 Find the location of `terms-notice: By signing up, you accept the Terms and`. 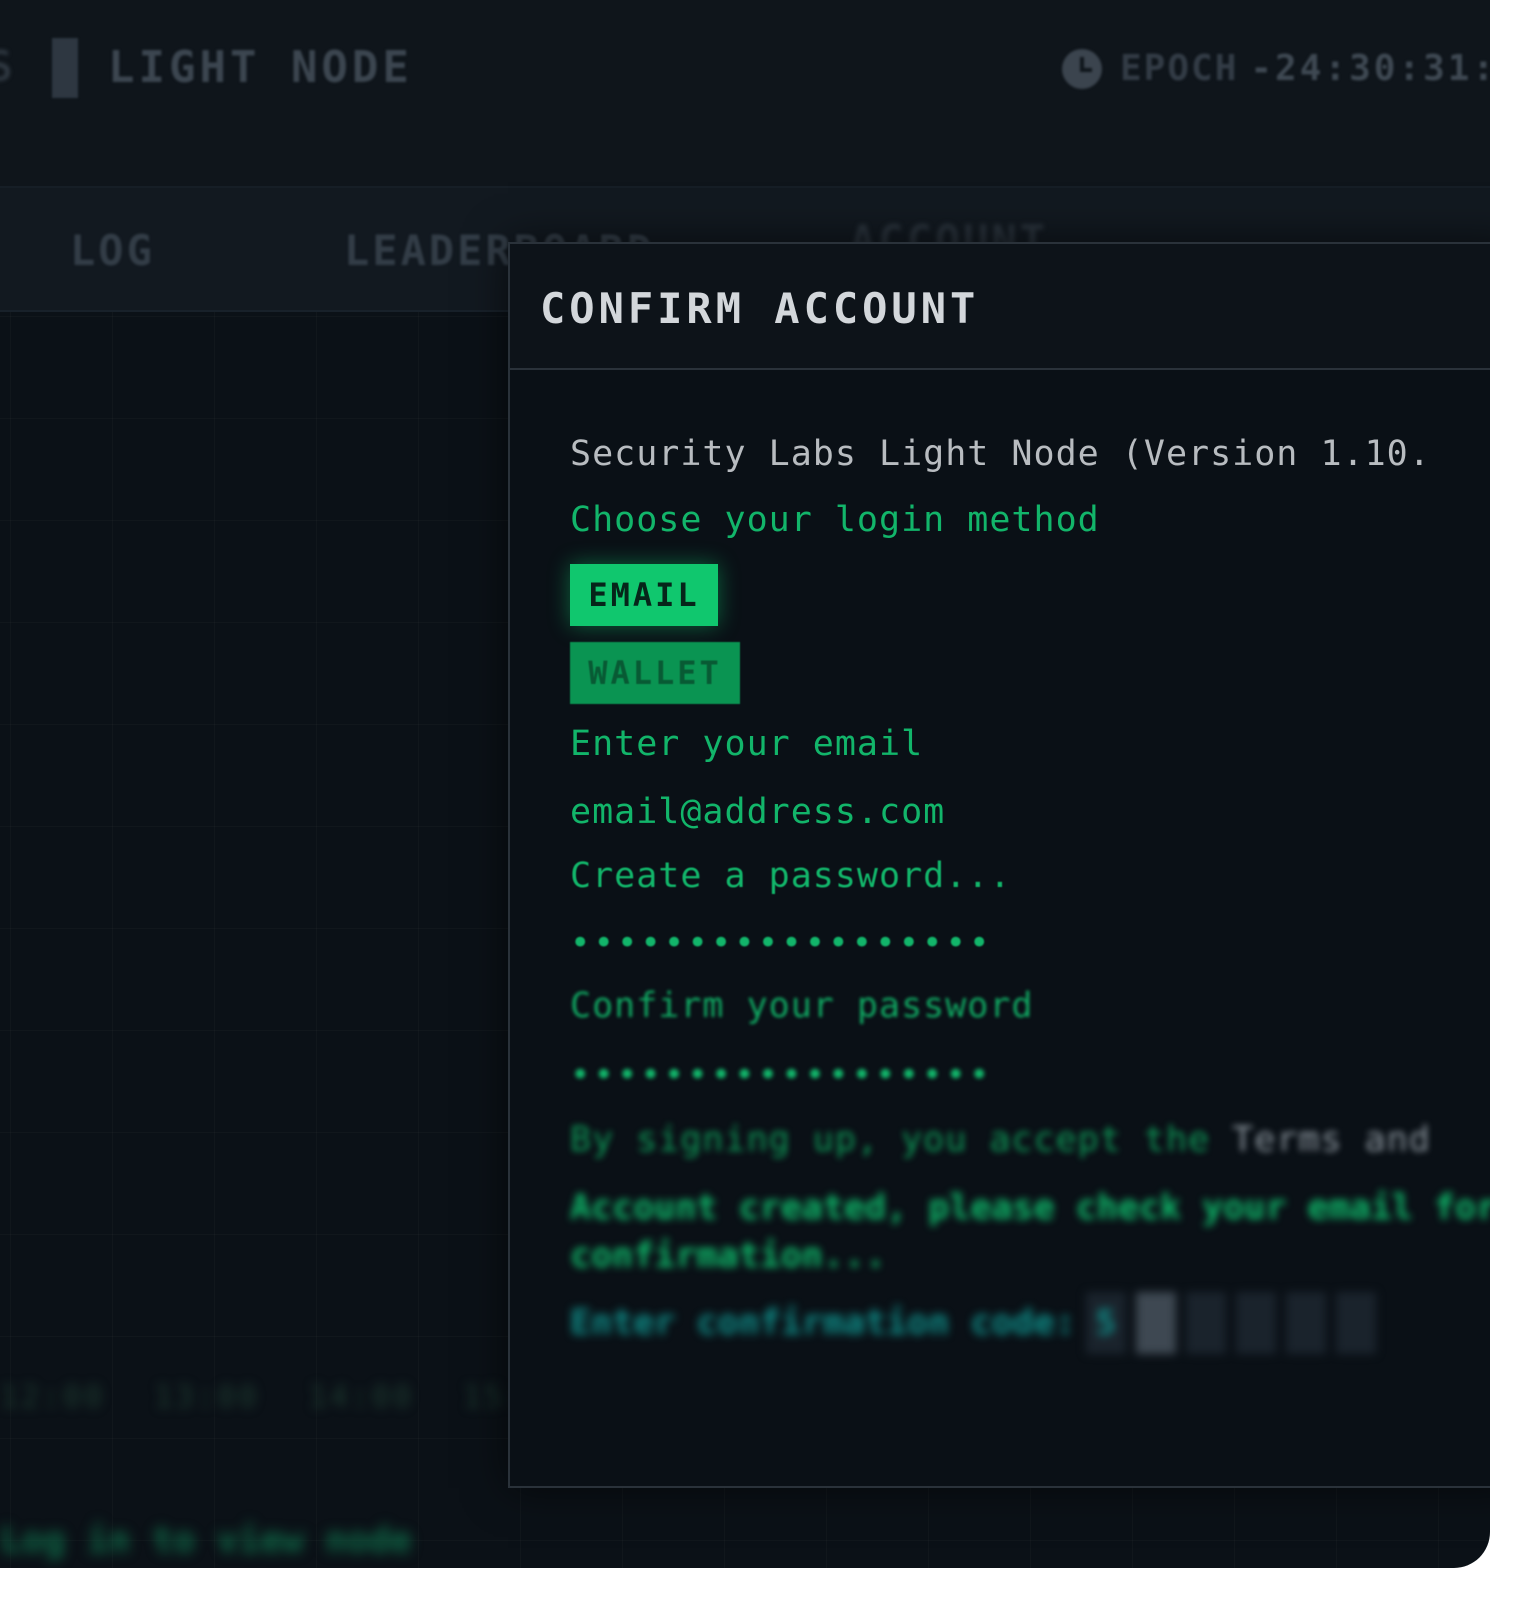

terms-notice: By signing up, you accept the Terms and is located at coordinates (1000, 1140).